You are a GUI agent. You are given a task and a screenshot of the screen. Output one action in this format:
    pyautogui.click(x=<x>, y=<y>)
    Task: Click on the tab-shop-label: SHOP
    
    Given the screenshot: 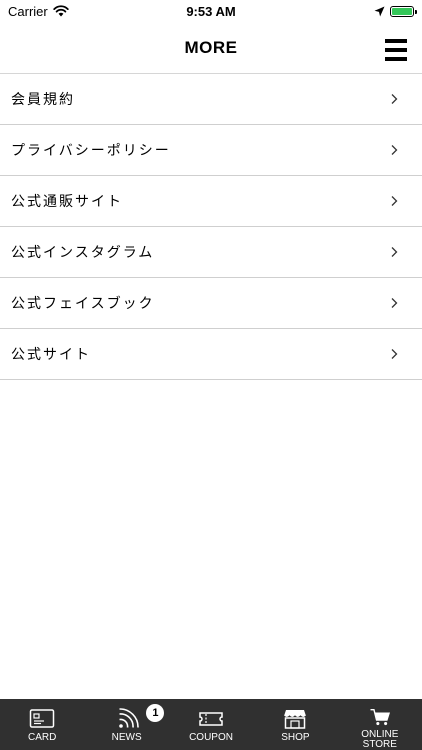 What is the action you would take?
    pyautogui.click(x=295, y=737)
    